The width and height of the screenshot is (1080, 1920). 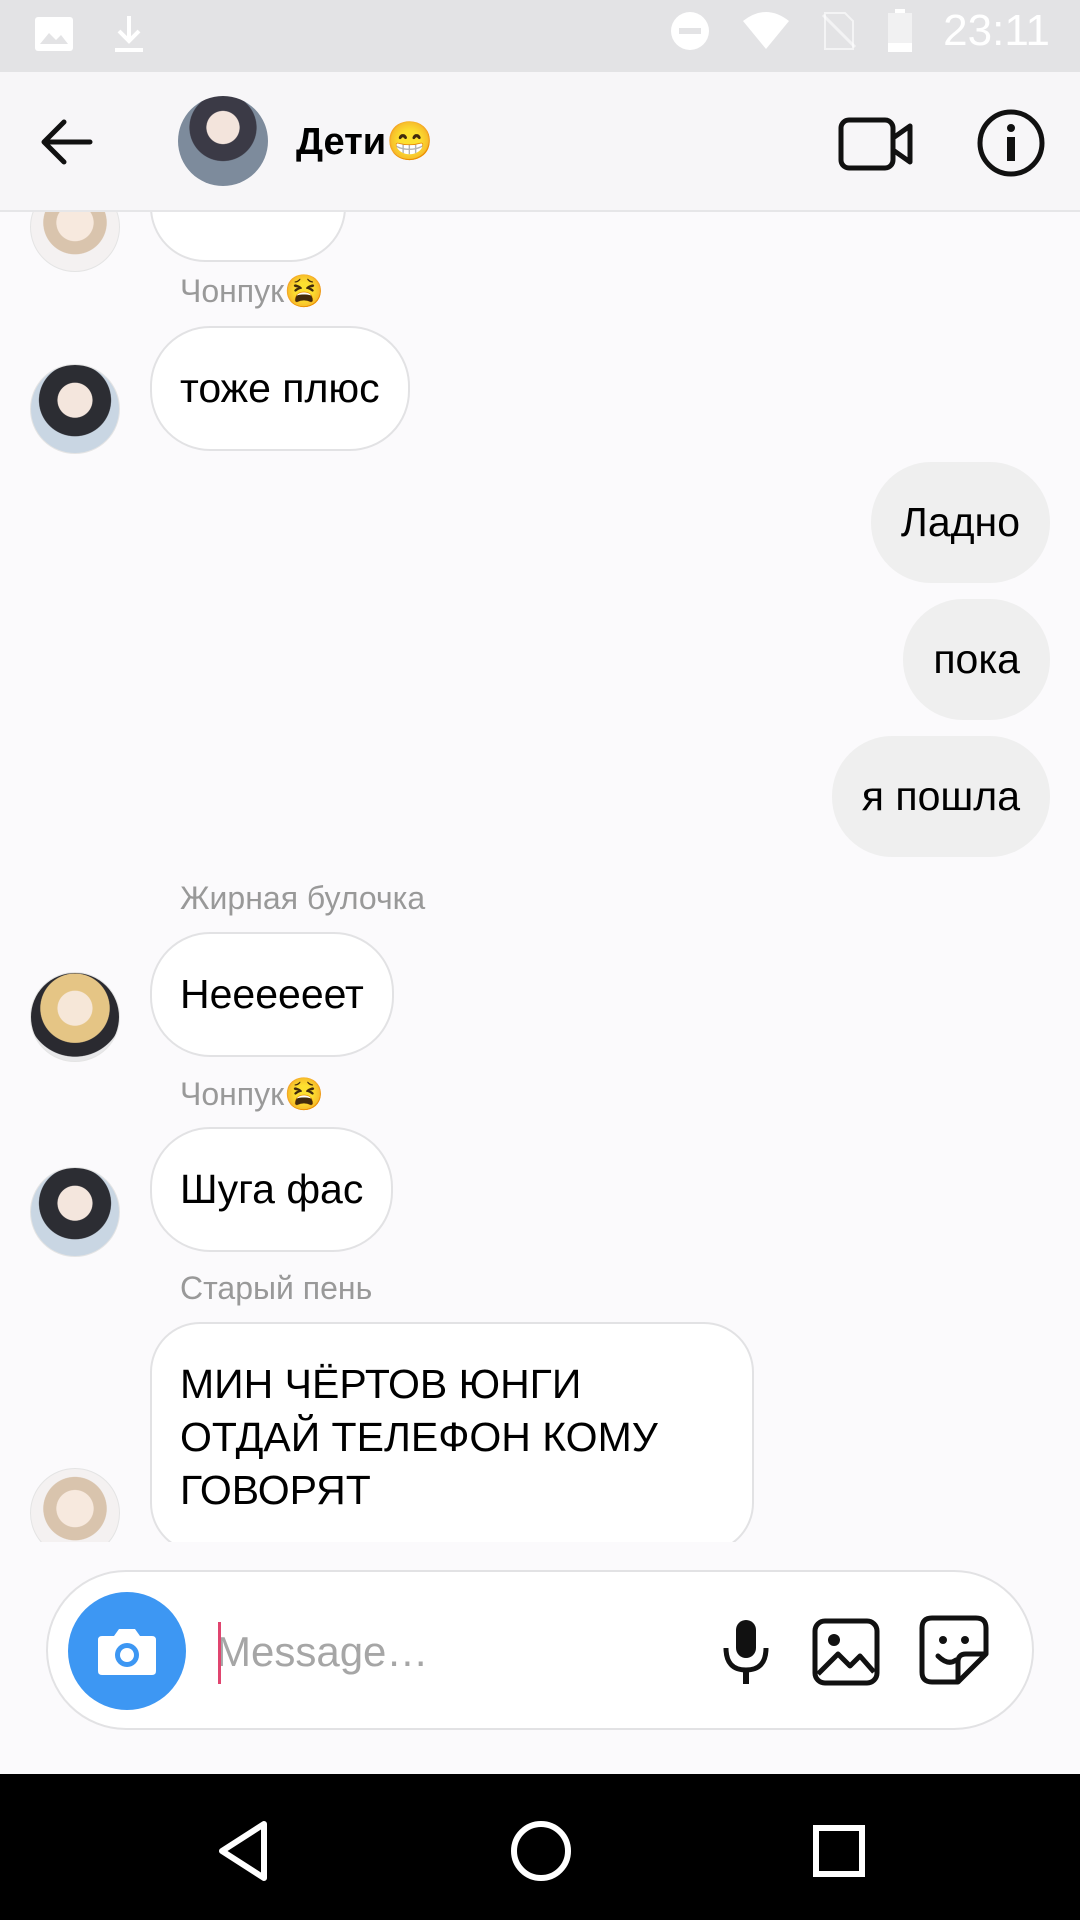 I want to click on message-bubble: Шуга фас, so click(x=272, y=1189).